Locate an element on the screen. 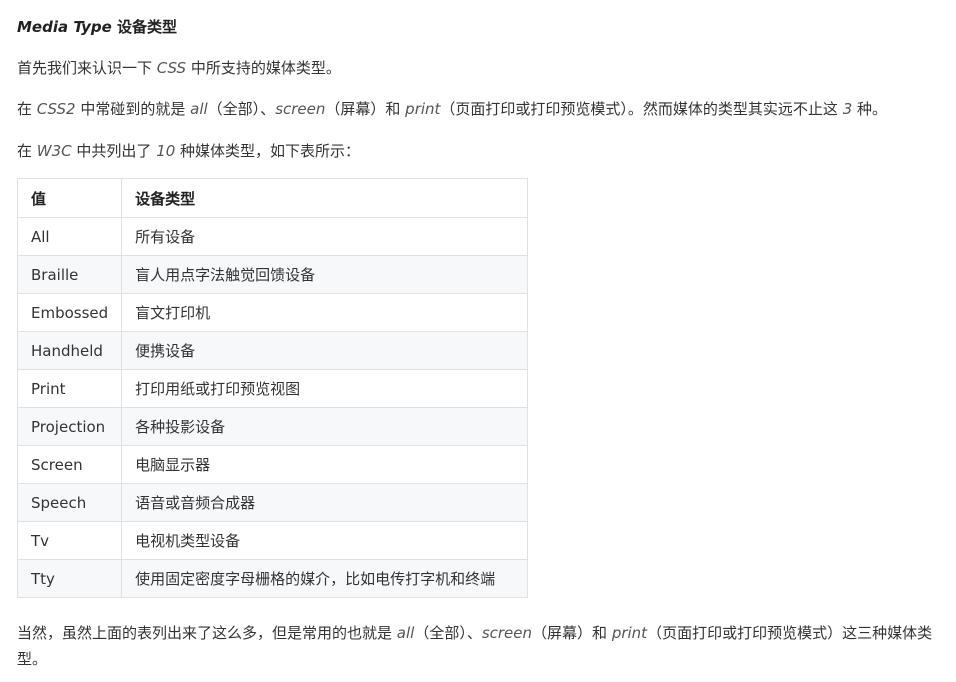 Image resolution: width=956 pixels, height=682 pixels. table-row: Handheld 便携设备 is located at coordinates (272, 350).